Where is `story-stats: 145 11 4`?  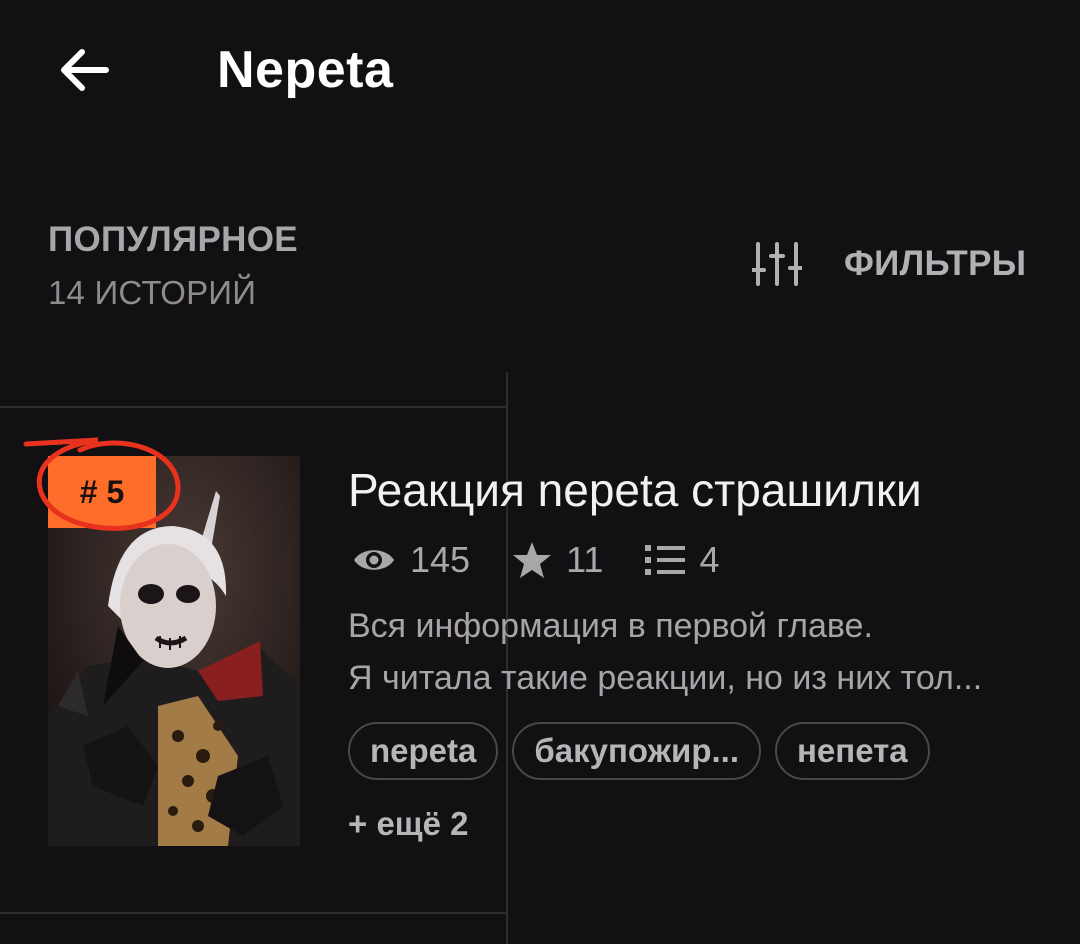 story-stats: 145 11 4 is located at coordinates (556, 560).